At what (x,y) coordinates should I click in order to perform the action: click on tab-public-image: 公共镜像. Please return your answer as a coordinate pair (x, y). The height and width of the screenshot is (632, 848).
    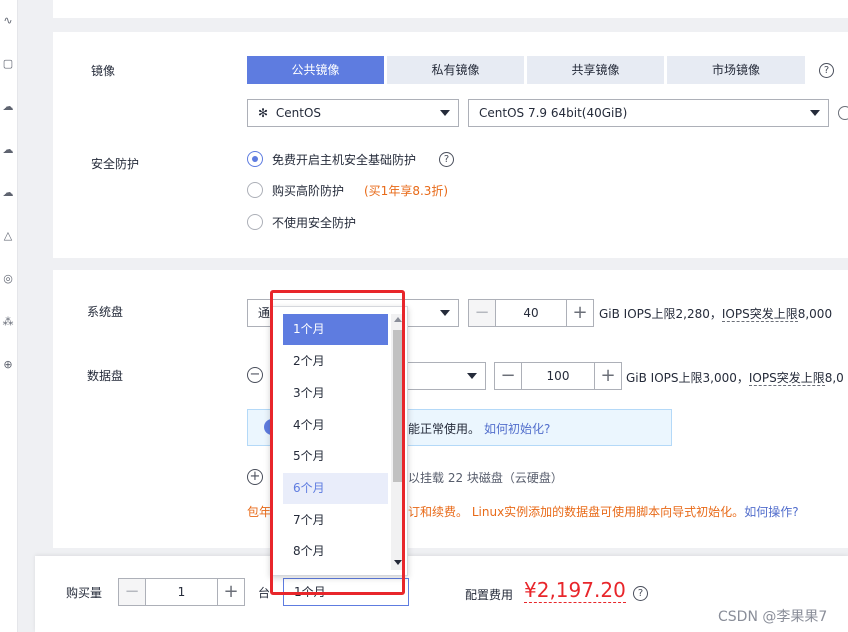
    Looking at the image, I should click on (315, 70).